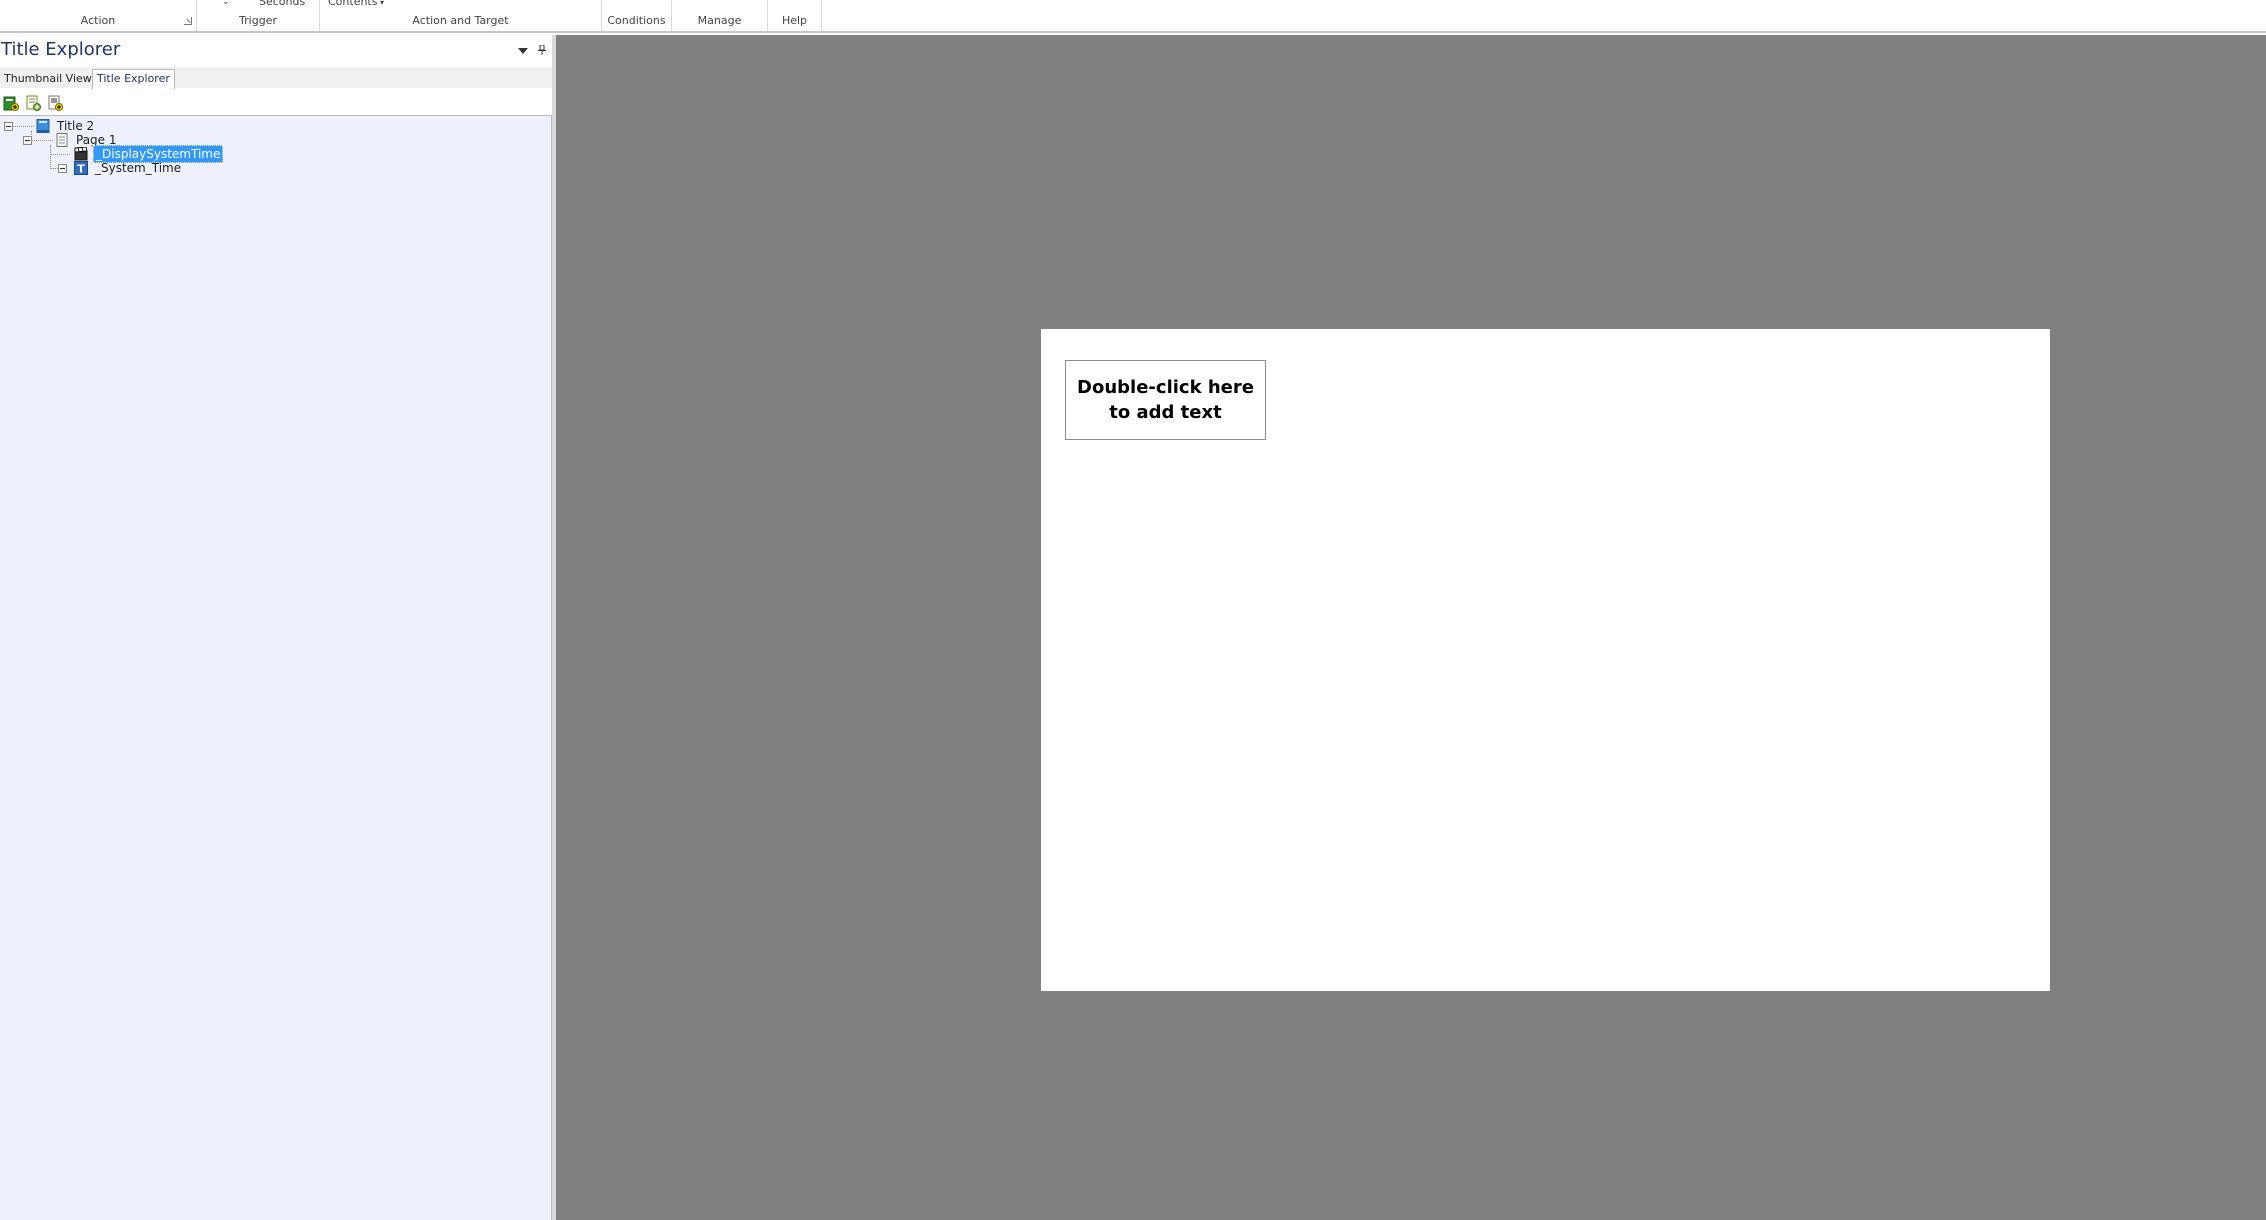 Image resolution: width=2266 pixels, height=1220 pixels. I want to click on tree-node-text-object: T _System_Time, so click(128, 168).